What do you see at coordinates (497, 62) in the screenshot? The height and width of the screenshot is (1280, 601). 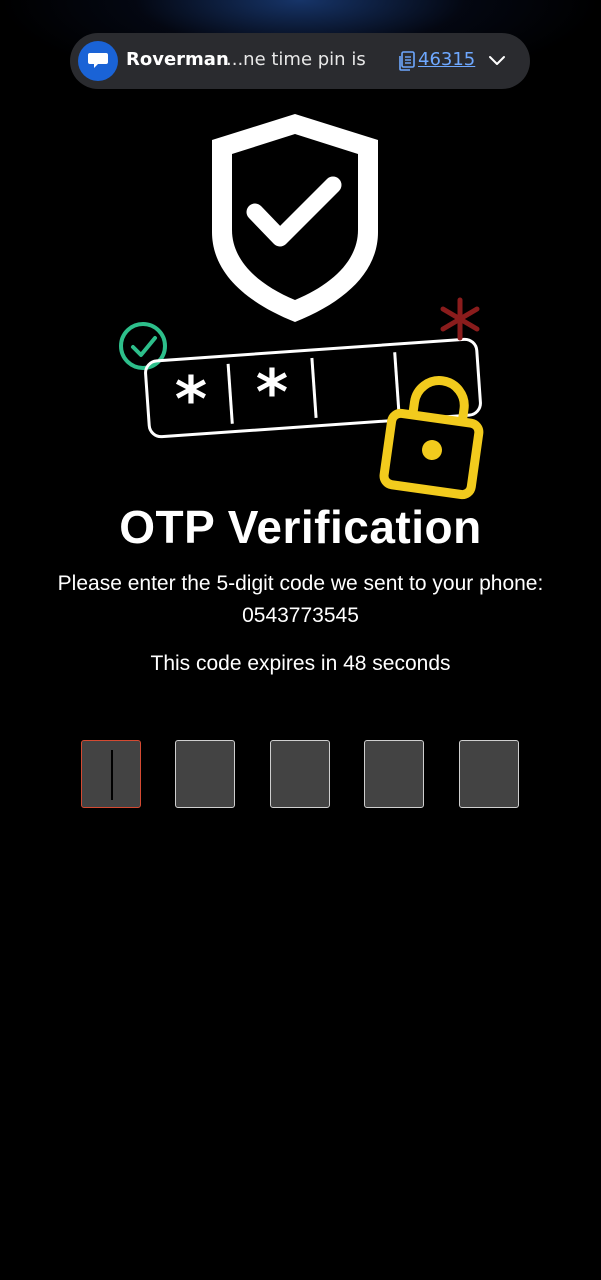 I see `chevron-down-icon` at bounding box center [497, 62].